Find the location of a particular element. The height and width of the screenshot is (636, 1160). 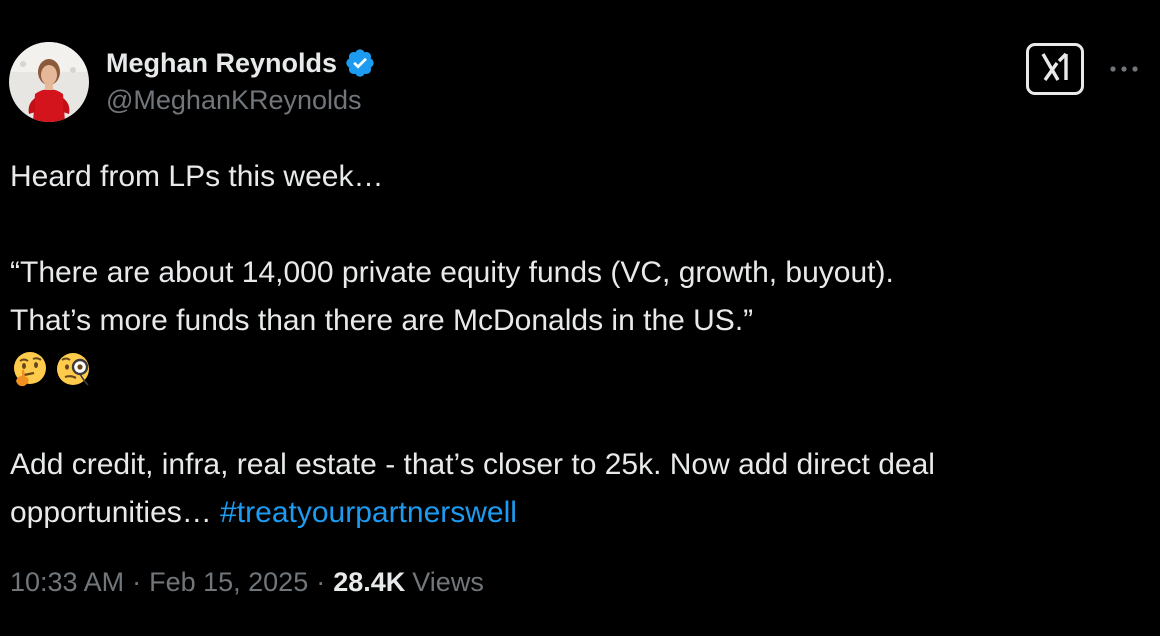

author-display-name: Meghan Reynolds is located at coordinates (221, 63).